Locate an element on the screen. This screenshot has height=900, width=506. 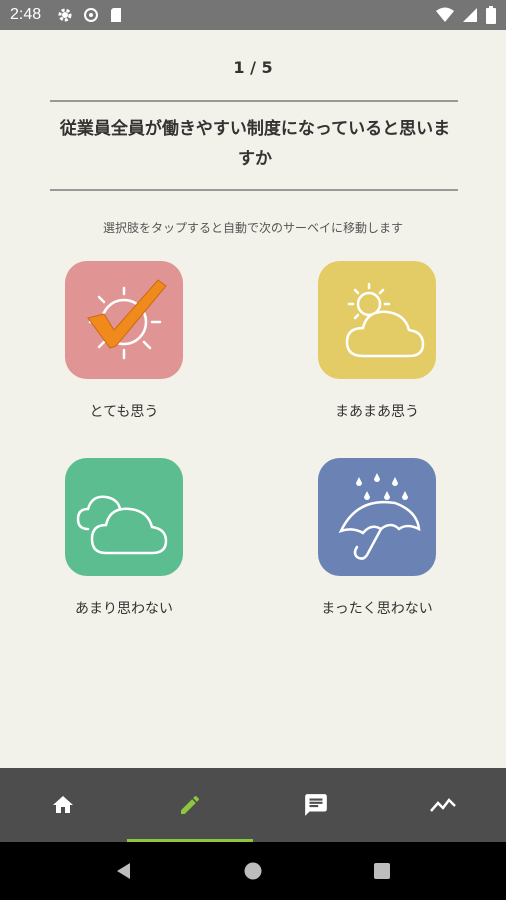
nav-trends is located at coordinates (443, 805).